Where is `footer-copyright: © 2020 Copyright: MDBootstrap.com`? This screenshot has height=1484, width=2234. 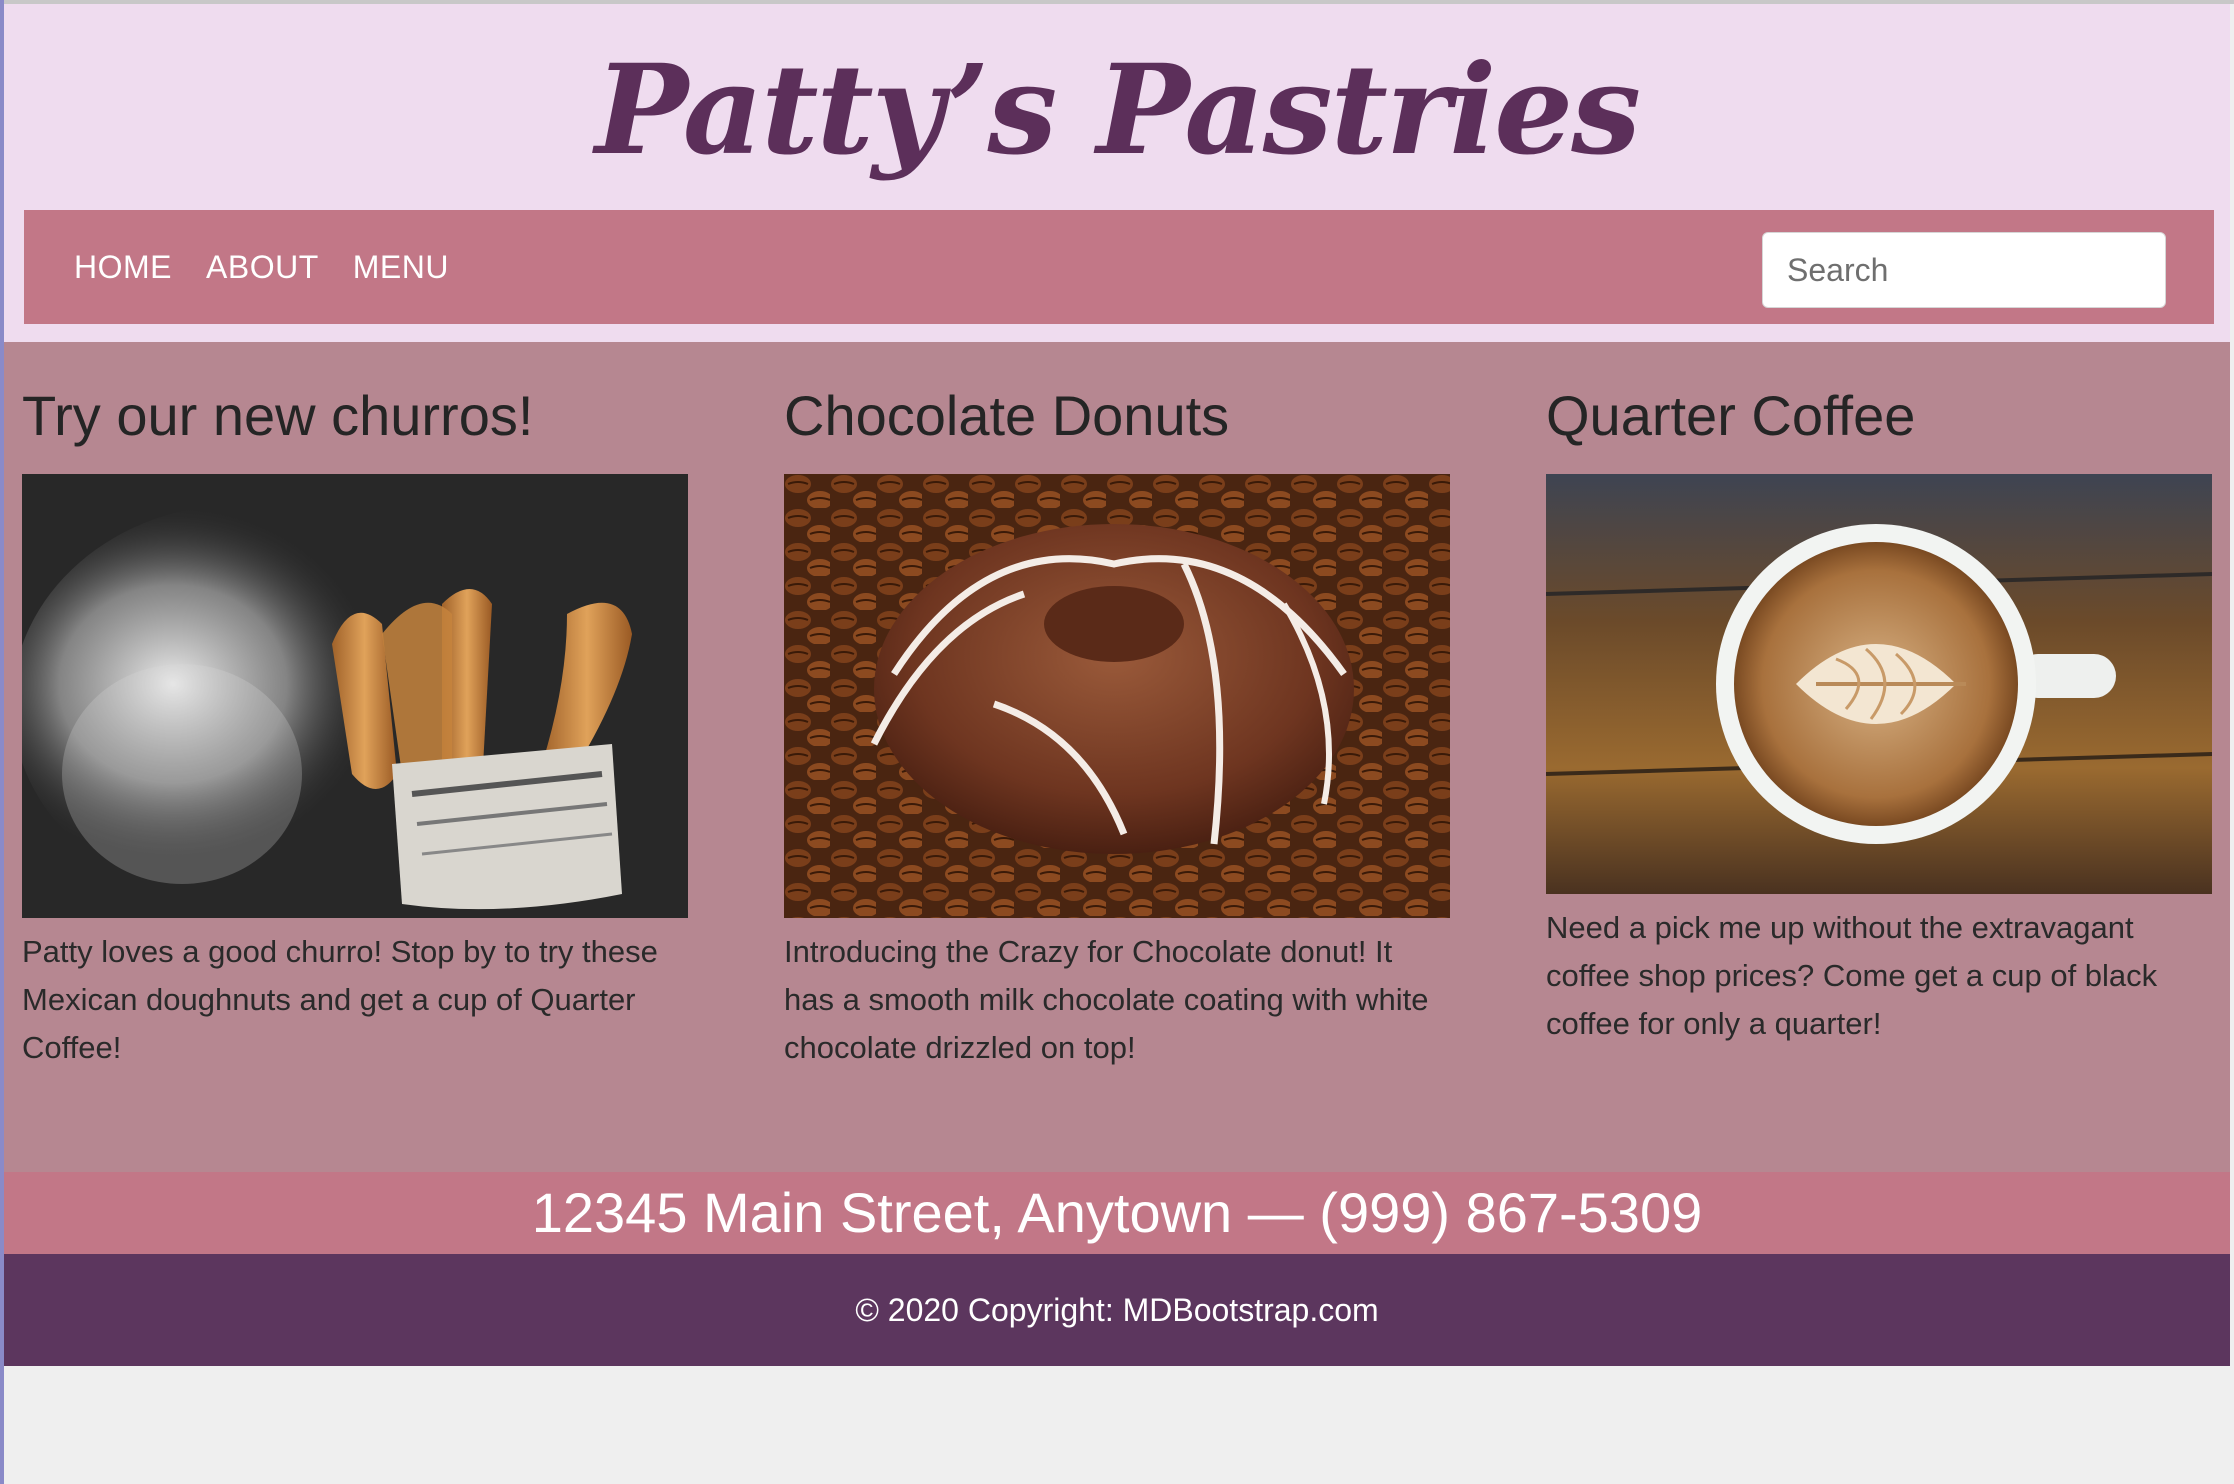 footer-copyright: © 2020 Copyright: MDBootstrap.com is located at coordinates (1117, 1310).